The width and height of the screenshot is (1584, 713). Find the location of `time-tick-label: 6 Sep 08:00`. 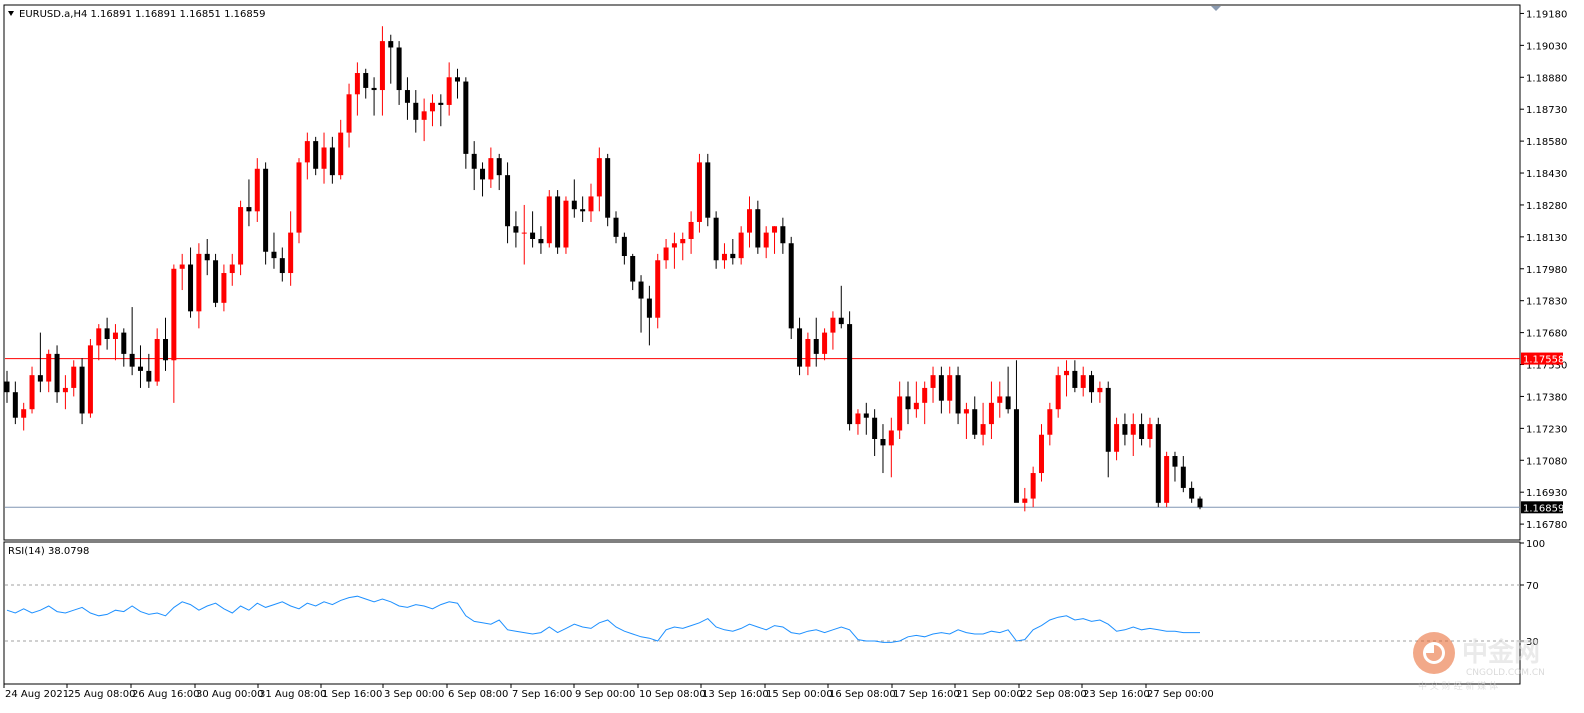

time-tick-label: 6 Sep 08:00 is located at coordinates (478, 694).